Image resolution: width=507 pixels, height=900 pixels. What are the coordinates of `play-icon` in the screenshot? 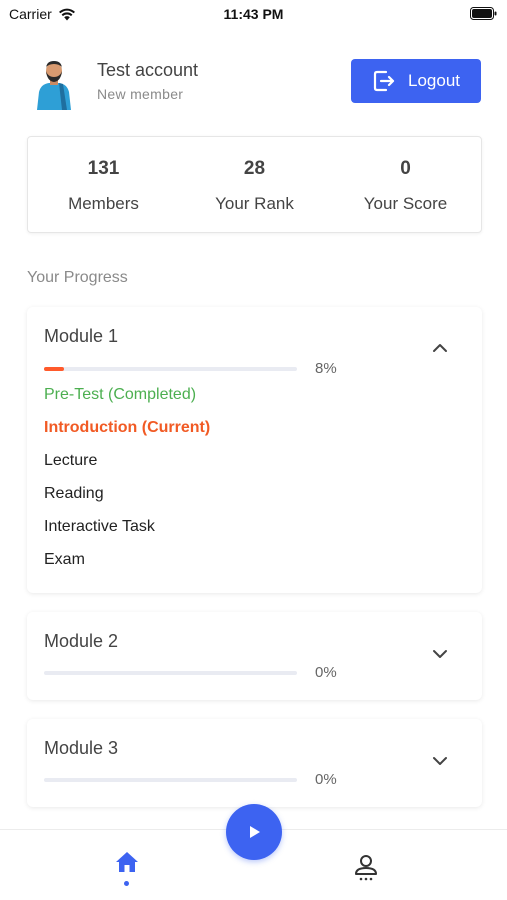 It's located at (255, 832).